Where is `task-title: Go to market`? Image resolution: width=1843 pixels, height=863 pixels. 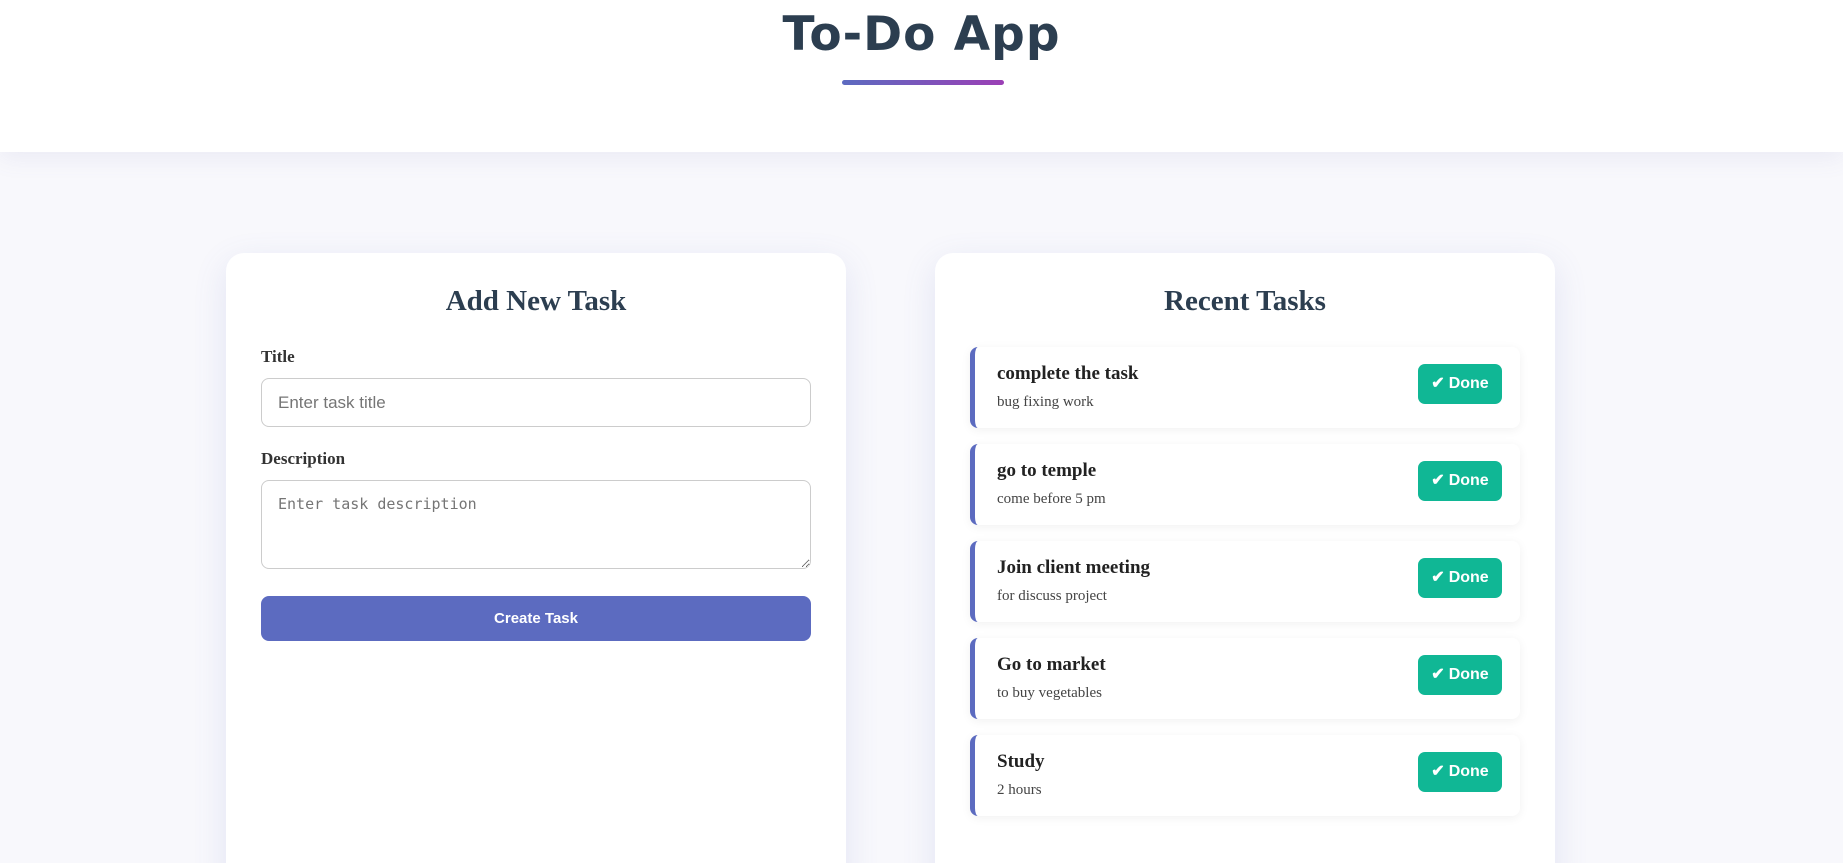
task-title: Go to market is located at coordinates (1051, 664).